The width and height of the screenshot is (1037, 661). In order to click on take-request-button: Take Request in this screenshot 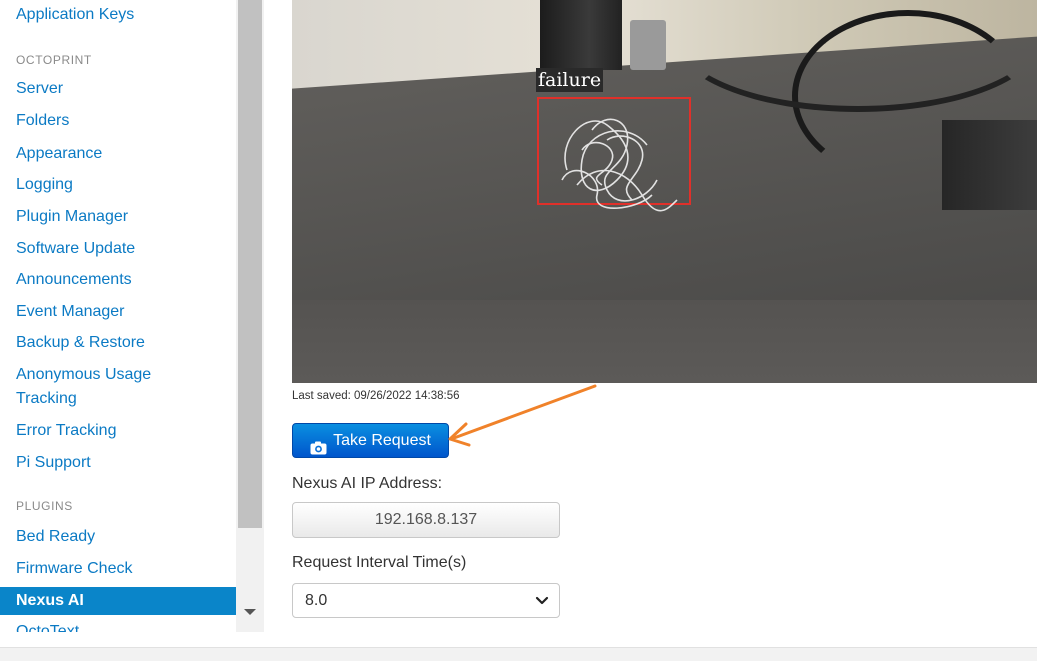, I will do `click(370, 440)`.